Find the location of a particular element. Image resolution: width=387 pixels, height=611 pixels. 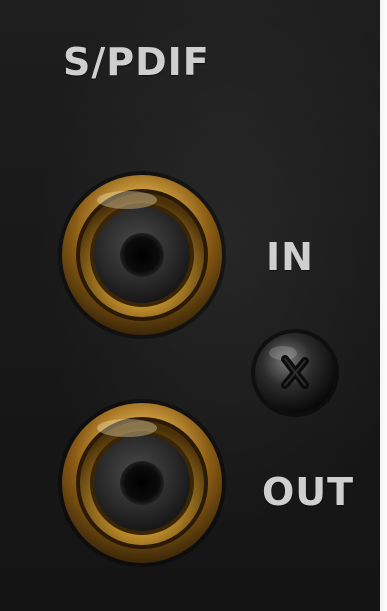

screw-icon is located at coordinates (295, 373).